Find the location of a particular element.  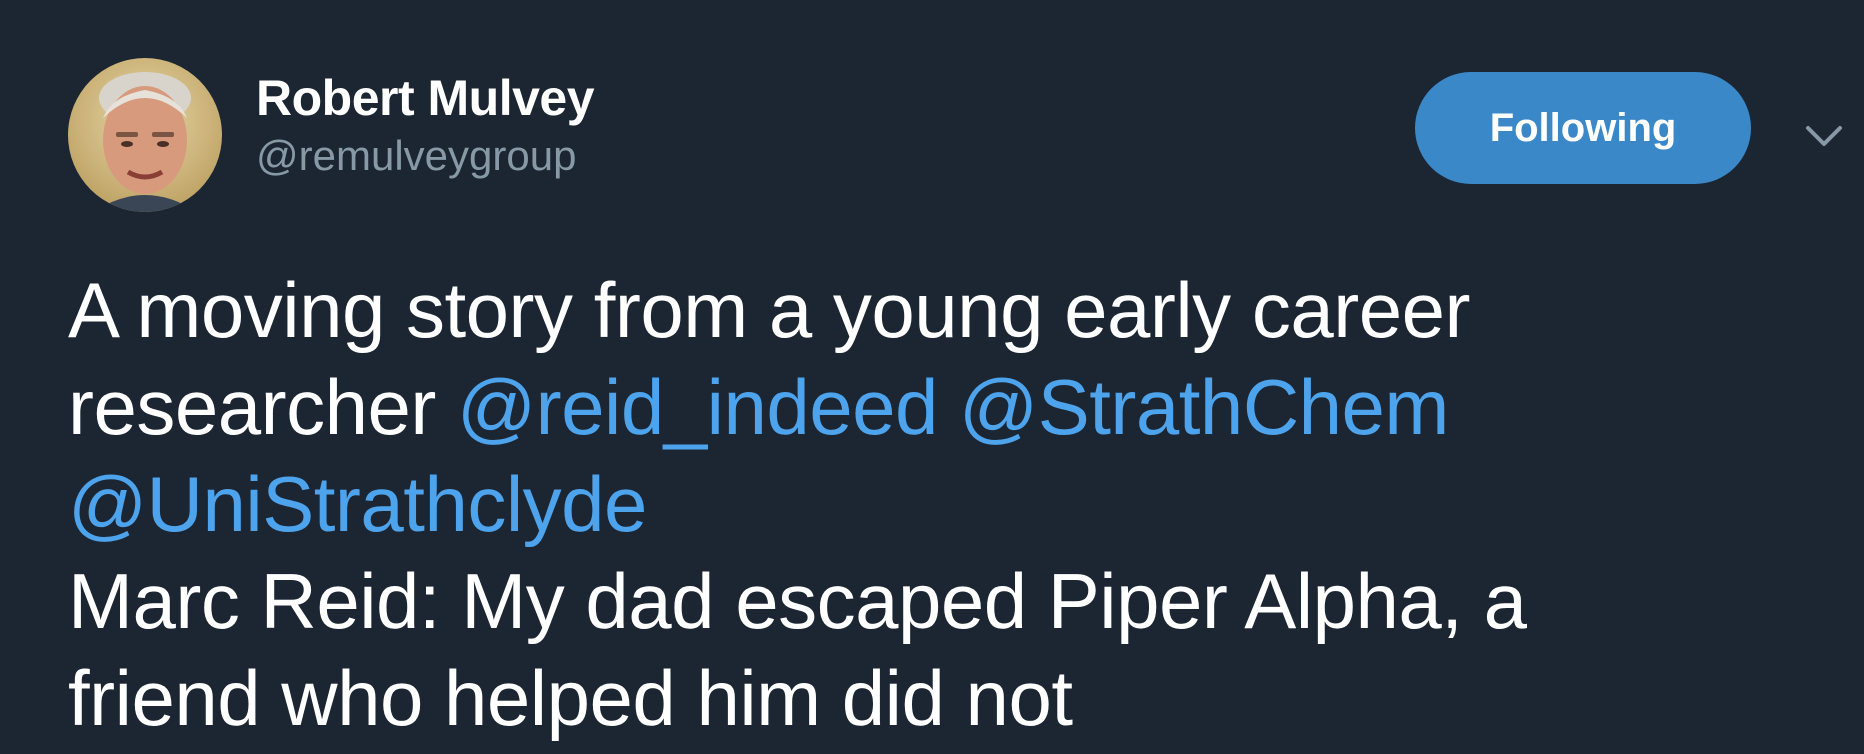

tweet-text-fragment: researcher is located at coordinates (262, 407).